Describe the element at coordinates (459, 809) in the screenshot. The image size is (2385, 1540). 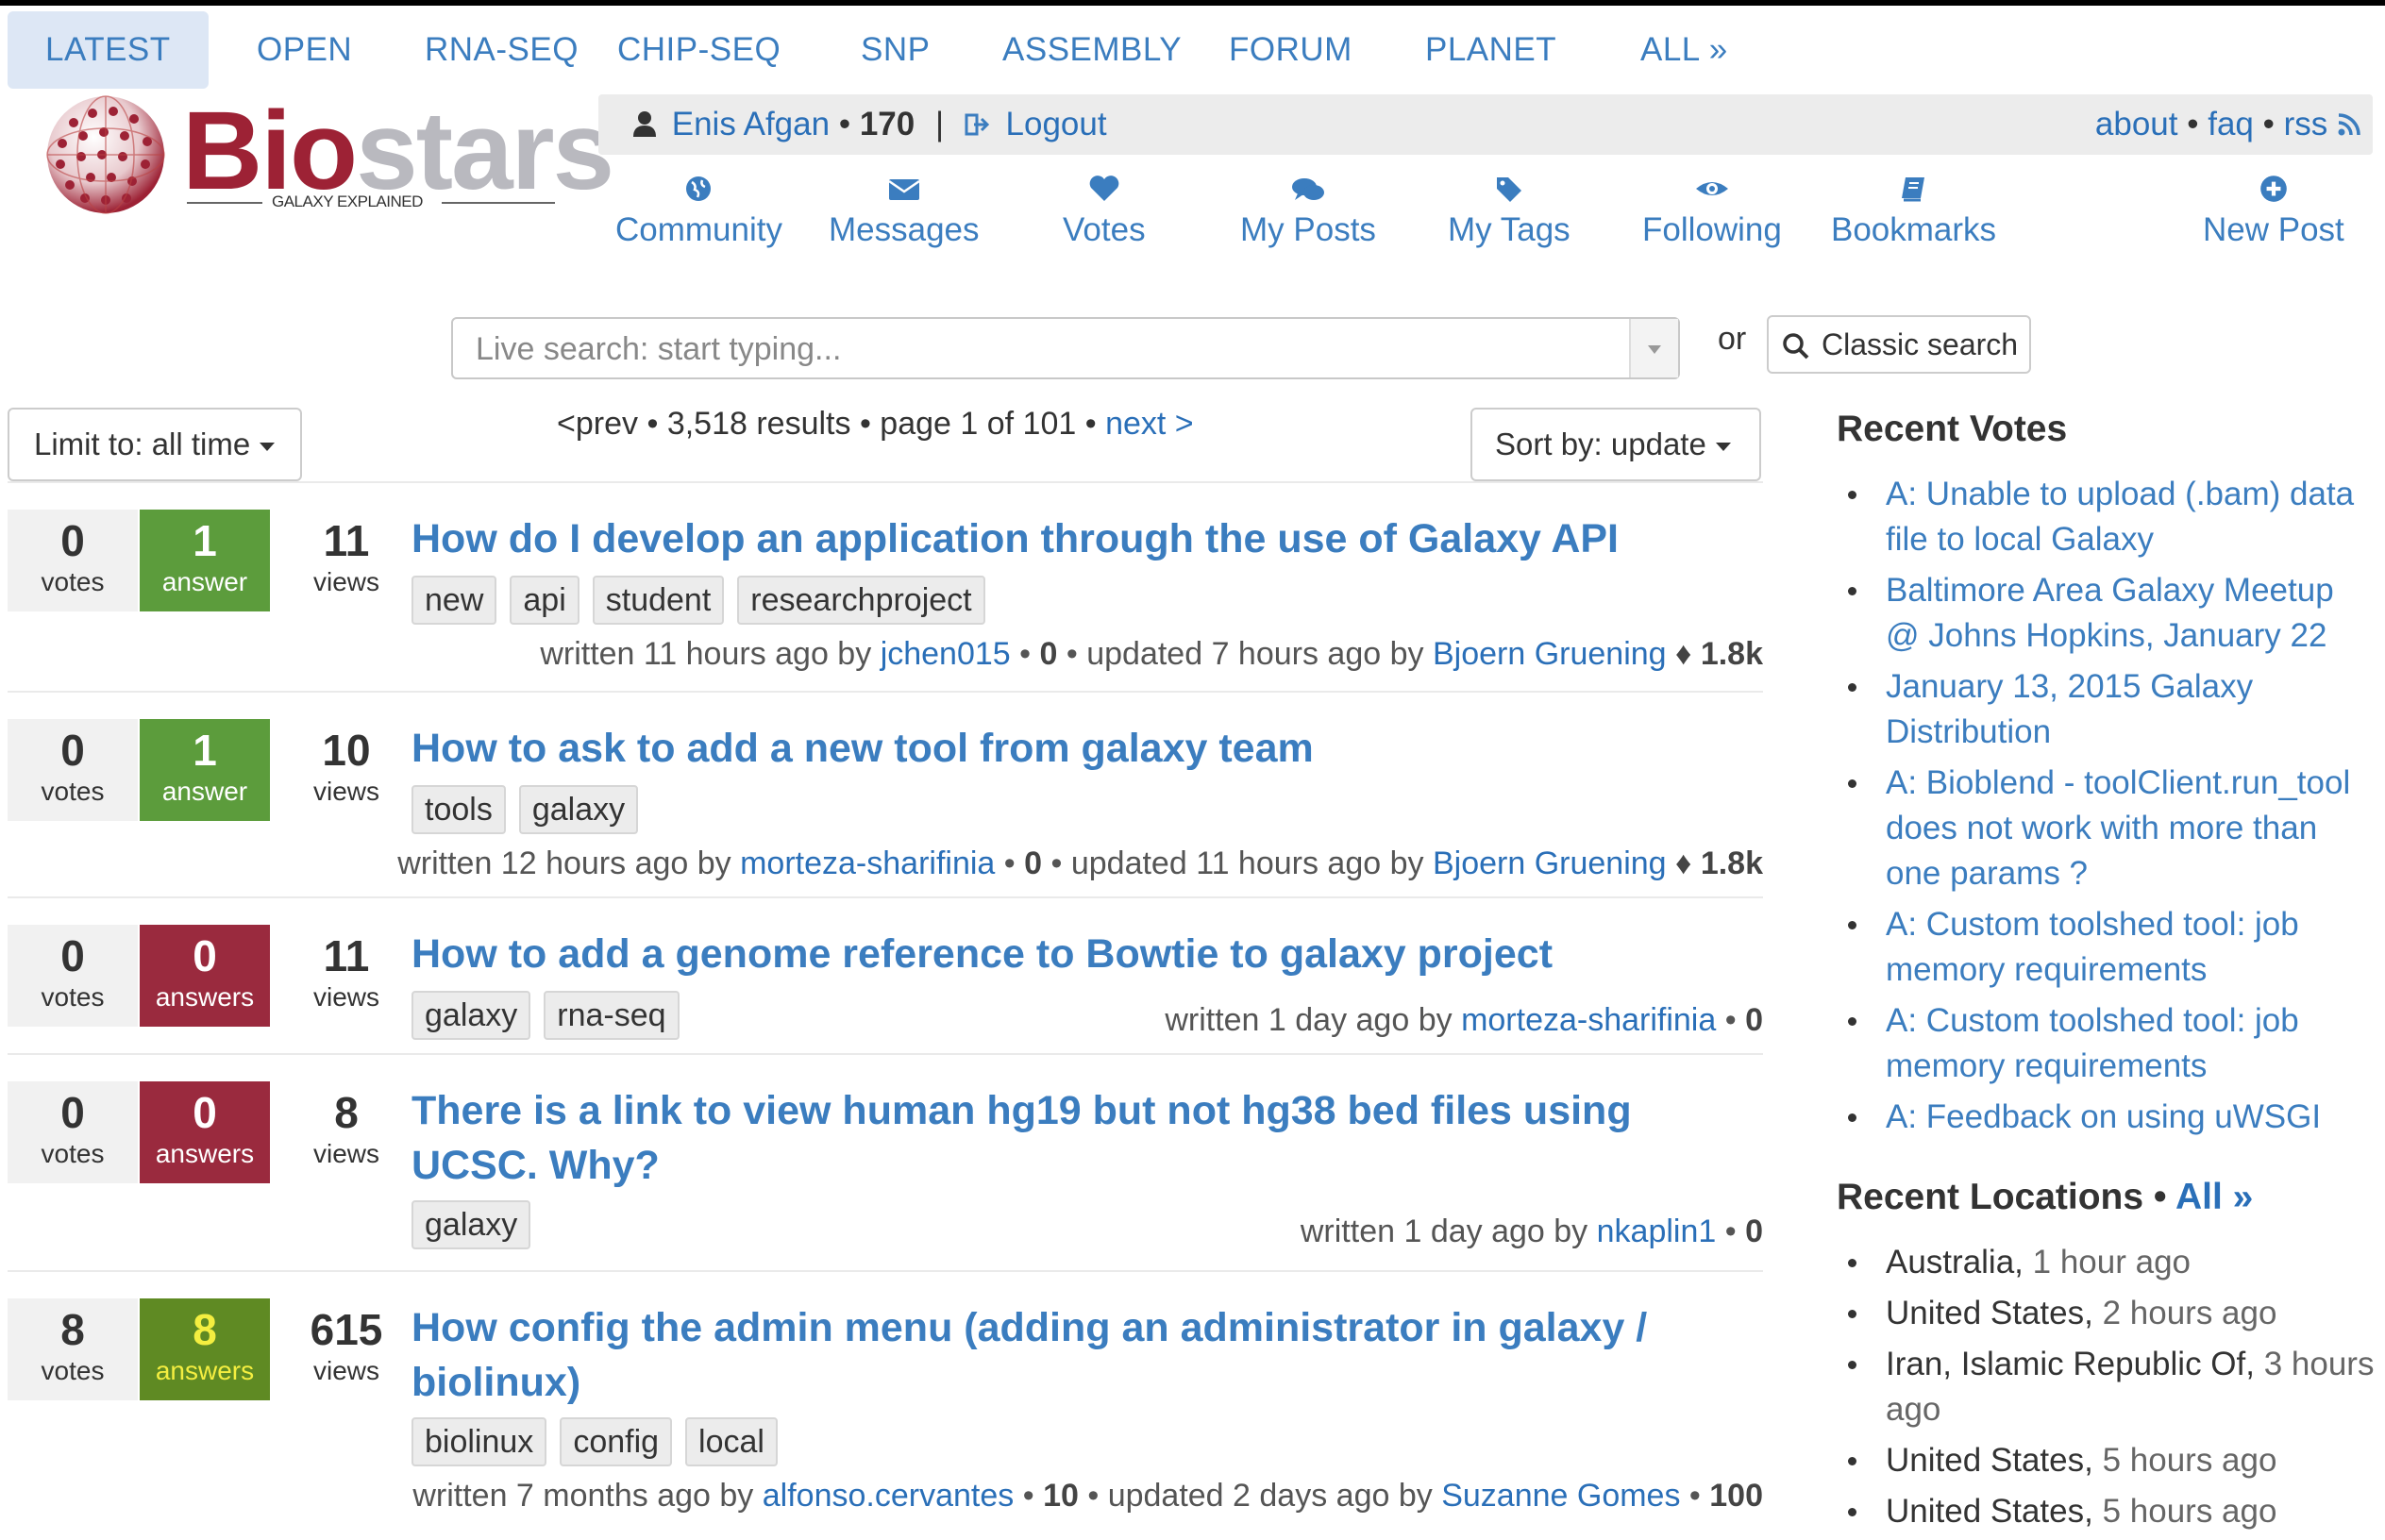
I see `tag: tools` at that location.